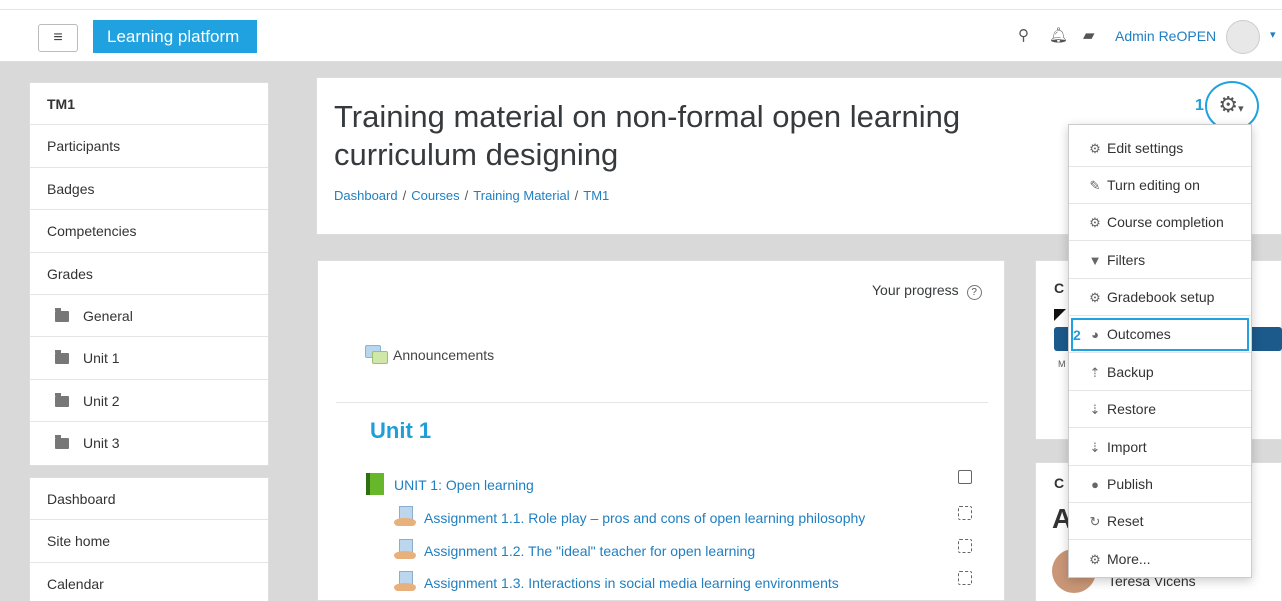 This screenshot has height=601, width=1282. What do you see at coordinates (1160, 334) in the screenshot?
I see `menu-item-outcomes: ◕ Outcomes` at bounding box center [1160, 334].